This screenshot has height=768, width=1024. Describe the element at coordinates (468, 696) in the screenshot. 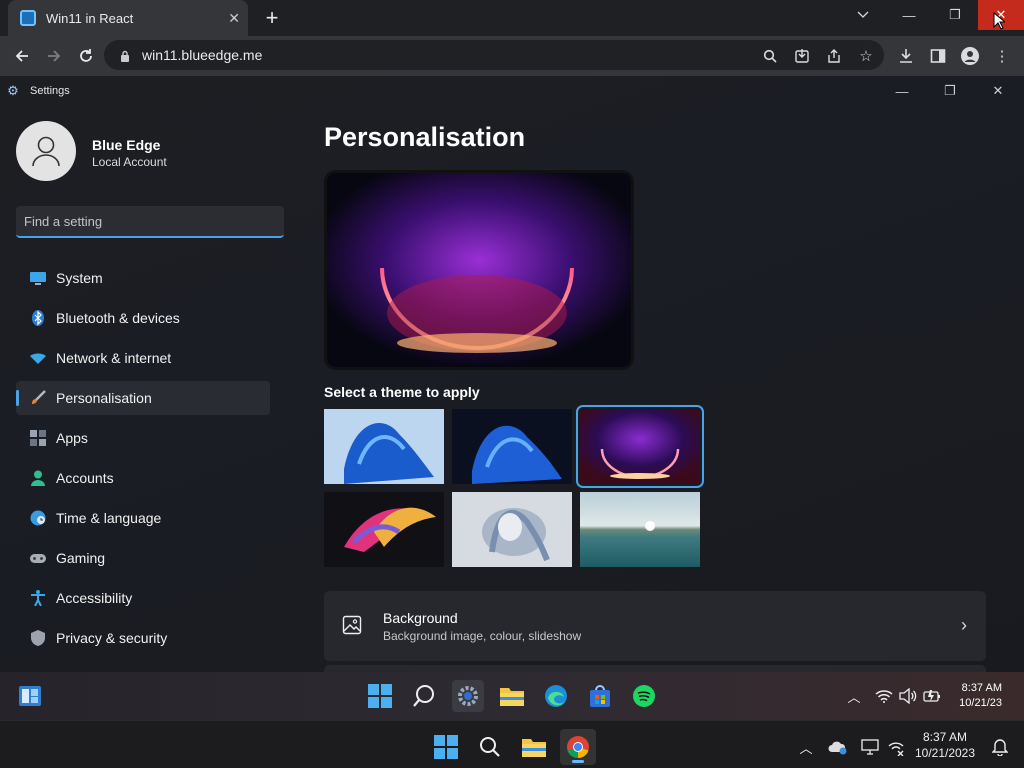

I see `settings-app-icon` at that location.